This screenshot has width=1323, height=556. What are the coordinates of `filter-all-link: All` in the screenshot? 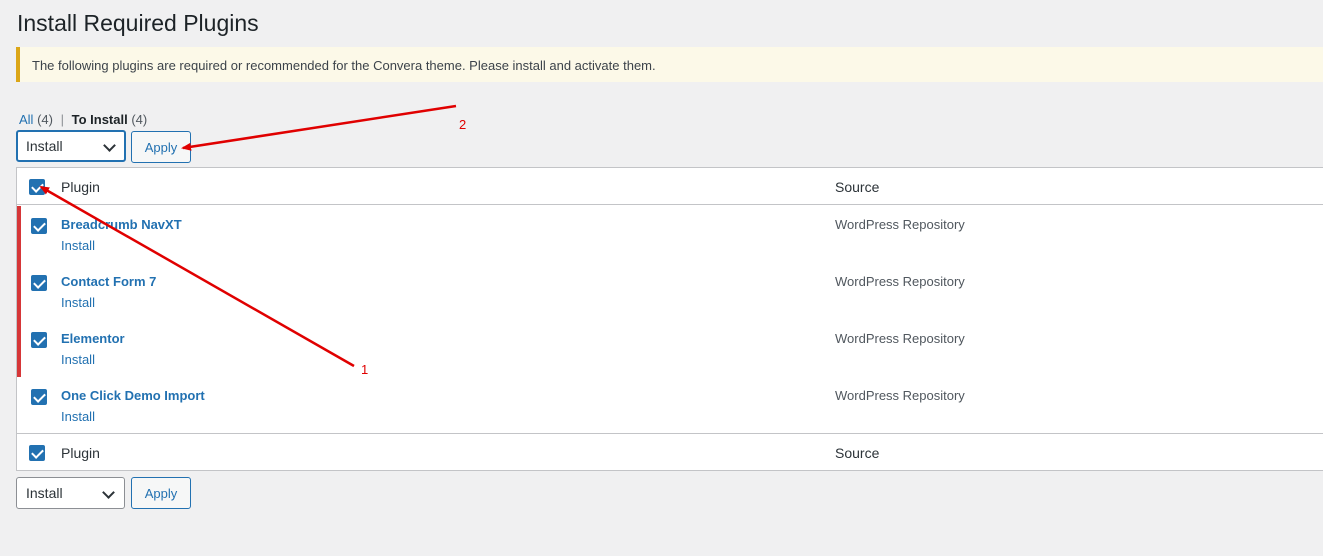 It's located at (26, 119).